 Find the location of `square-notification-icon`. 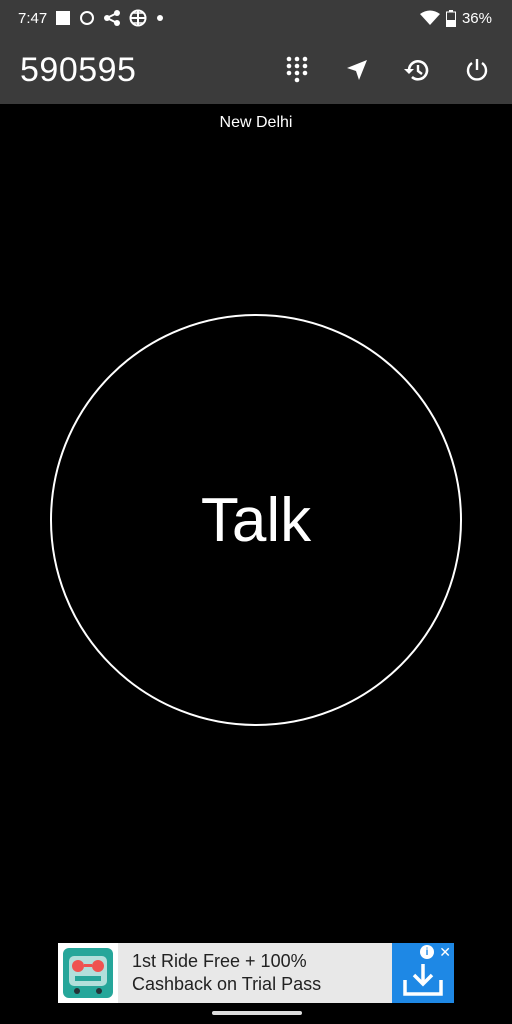

square-notification-icon is located at coordinates (63, 18).